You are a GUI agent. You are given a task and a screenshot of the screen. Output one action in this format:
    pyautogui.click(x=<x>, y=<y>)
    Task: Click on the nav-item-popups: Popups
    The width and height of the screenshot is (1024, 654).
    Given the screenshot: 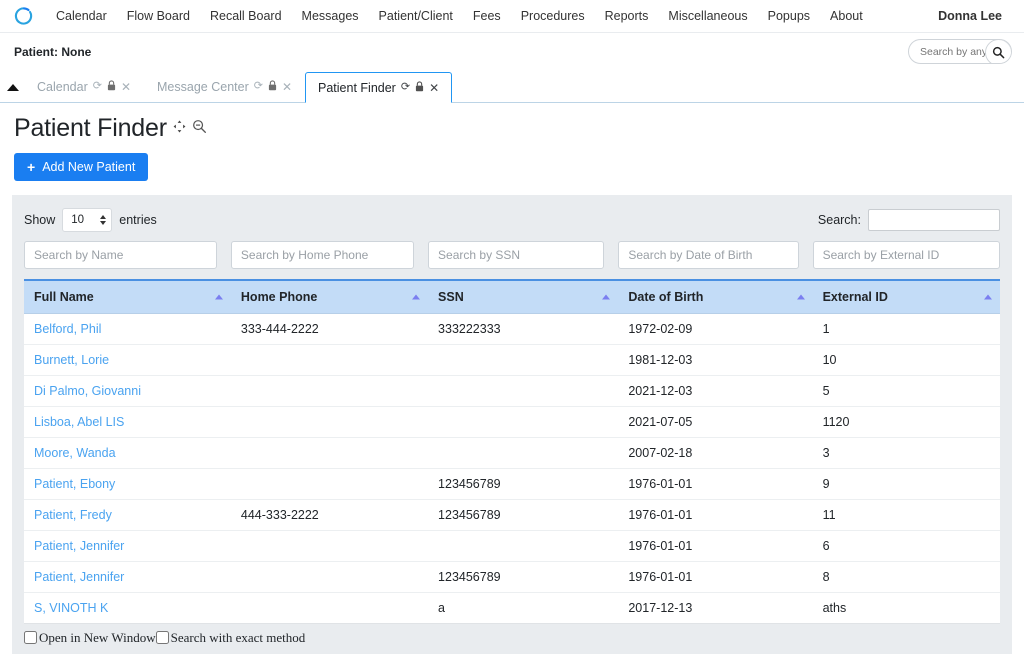 What is the action you would take?
    pyautogui.click(x=789, y=16)
    